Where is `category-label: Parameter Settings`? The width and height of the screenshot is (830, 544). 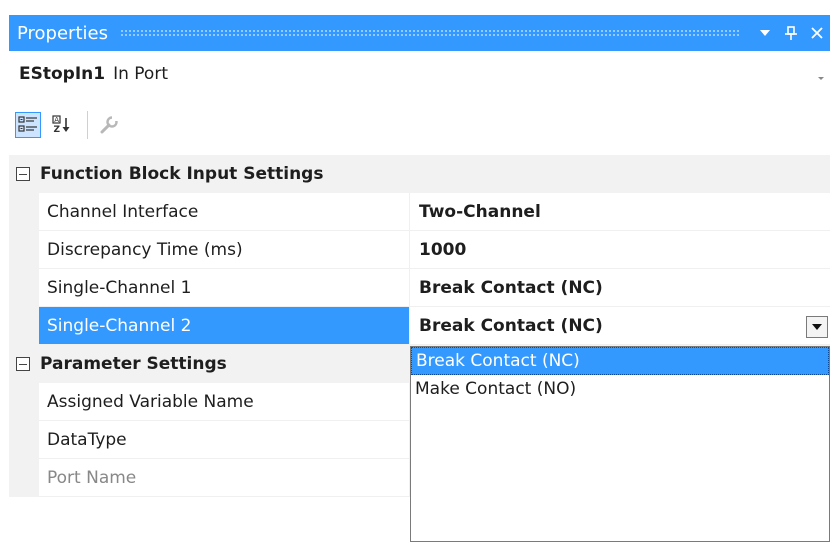 category-label: Parameter Settings is located at coordinates (133, 364).